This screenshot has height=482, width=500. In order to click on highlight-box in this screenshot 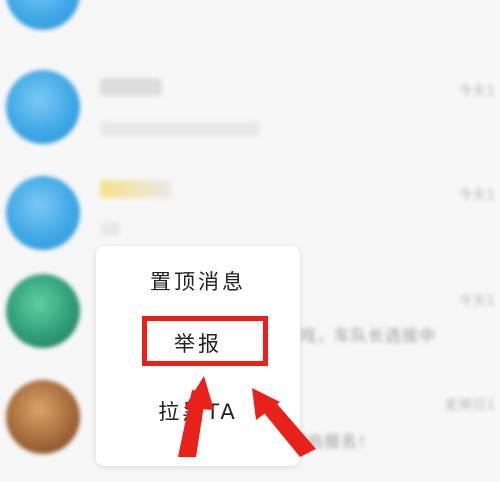, I will do `click(205, 341)`.